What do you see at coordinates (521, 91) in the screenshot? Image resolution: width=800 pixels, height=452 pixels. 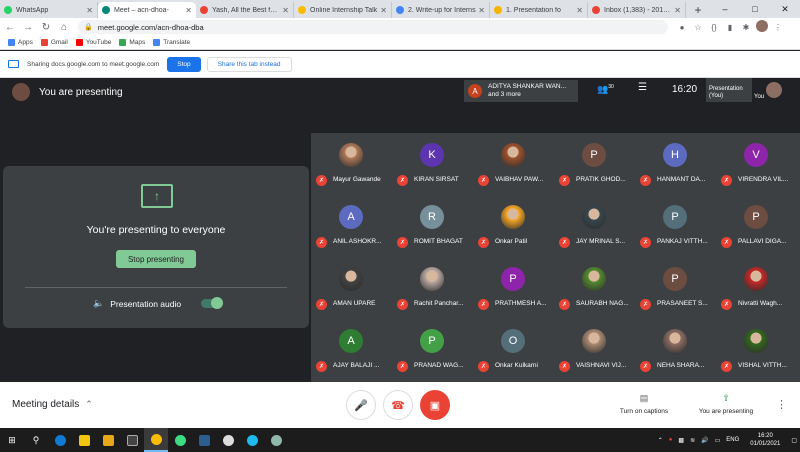 I see `pinned-participants: A ADITYA SHANKAR WAN... and 3 more` at bounding box center [521, 91].